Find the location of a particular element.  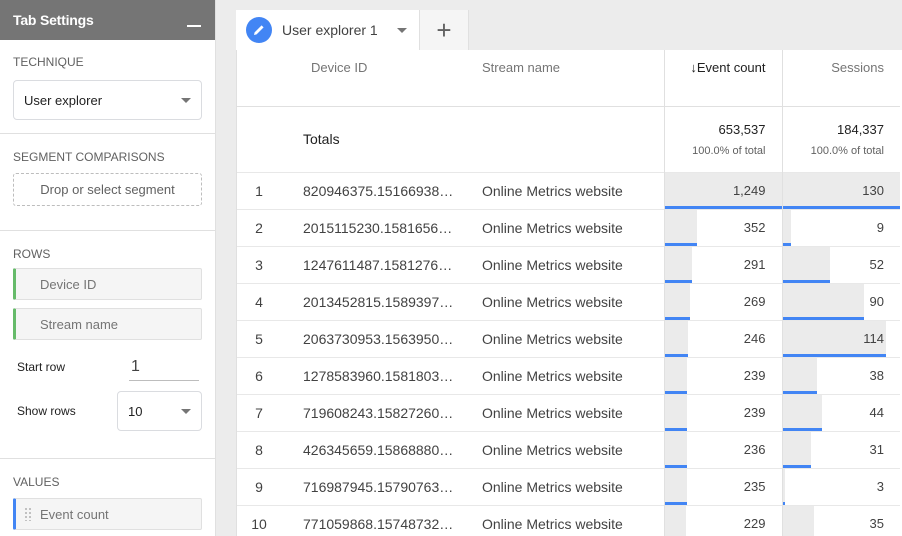

row-index: 6 is located at coordinates (259, 375).